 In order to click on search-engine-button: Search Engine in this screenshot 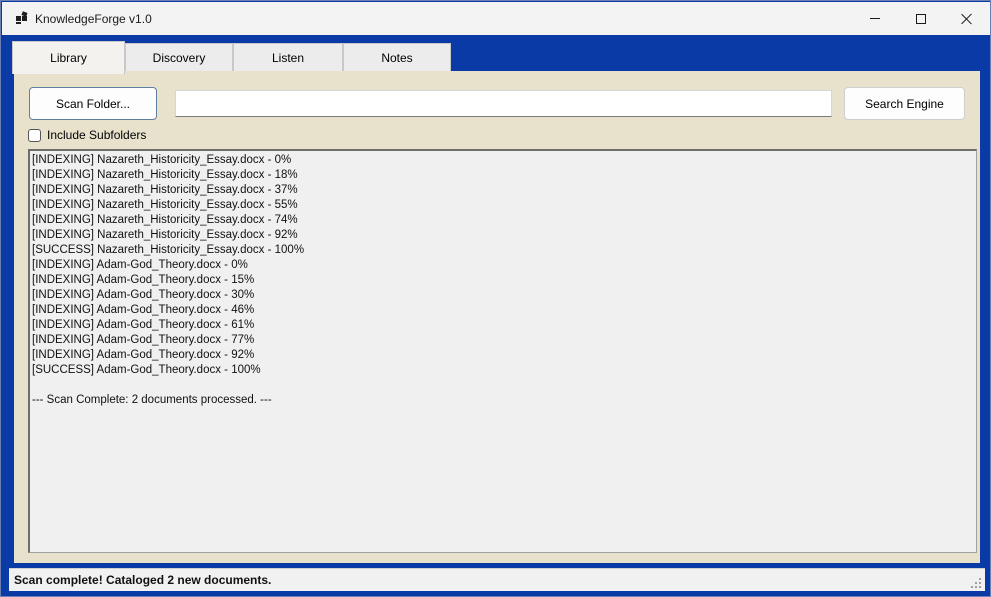, I will do `click(904, 103)`.